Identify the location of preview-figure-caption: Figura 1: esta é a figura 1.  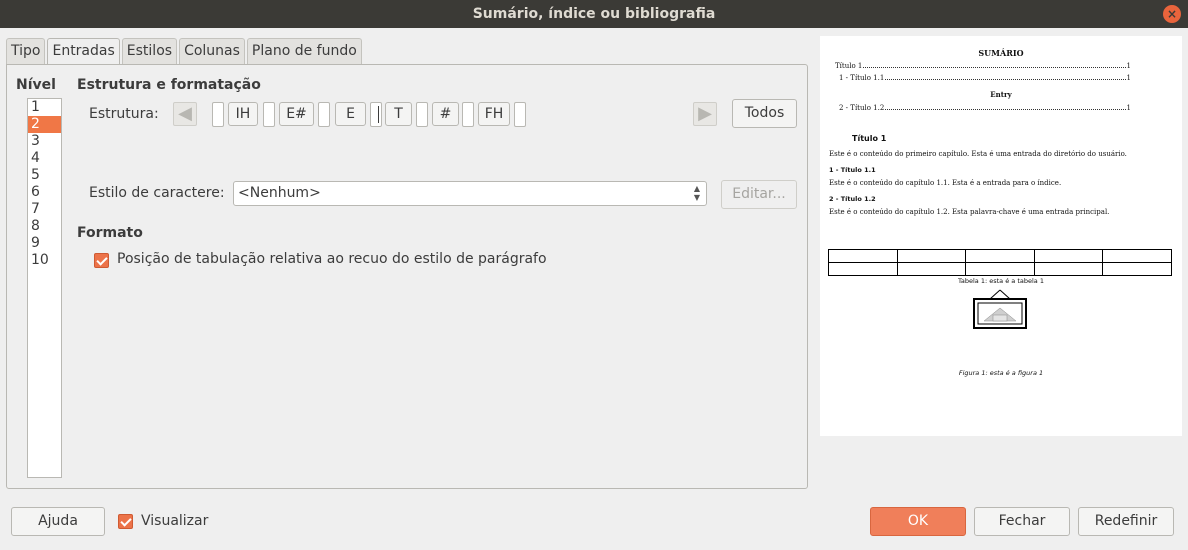
(1001, 373).